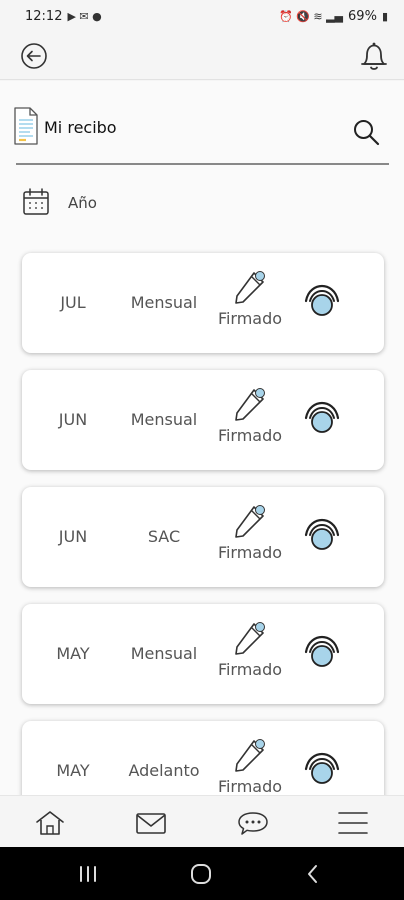  Describe the element at coordinates (353, 823) in the screenshot. I see `menu-icon` at that location.